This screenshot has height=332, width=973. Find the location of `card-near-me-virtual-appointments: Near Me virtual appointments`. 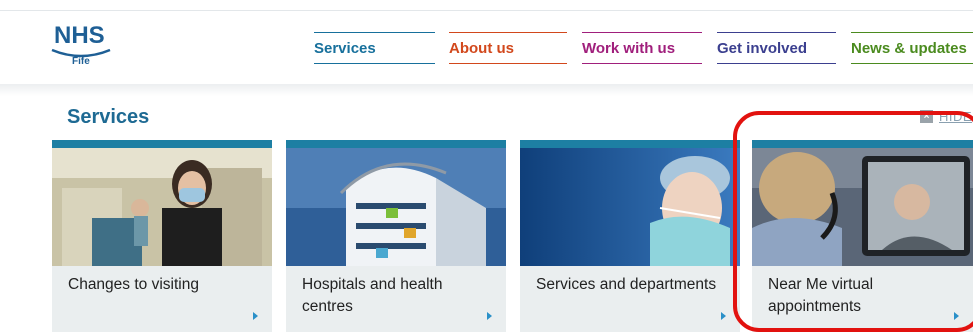

card-near-me-virtual-appointments: Near Me virtual appointments is located at coordinates (862, 236).